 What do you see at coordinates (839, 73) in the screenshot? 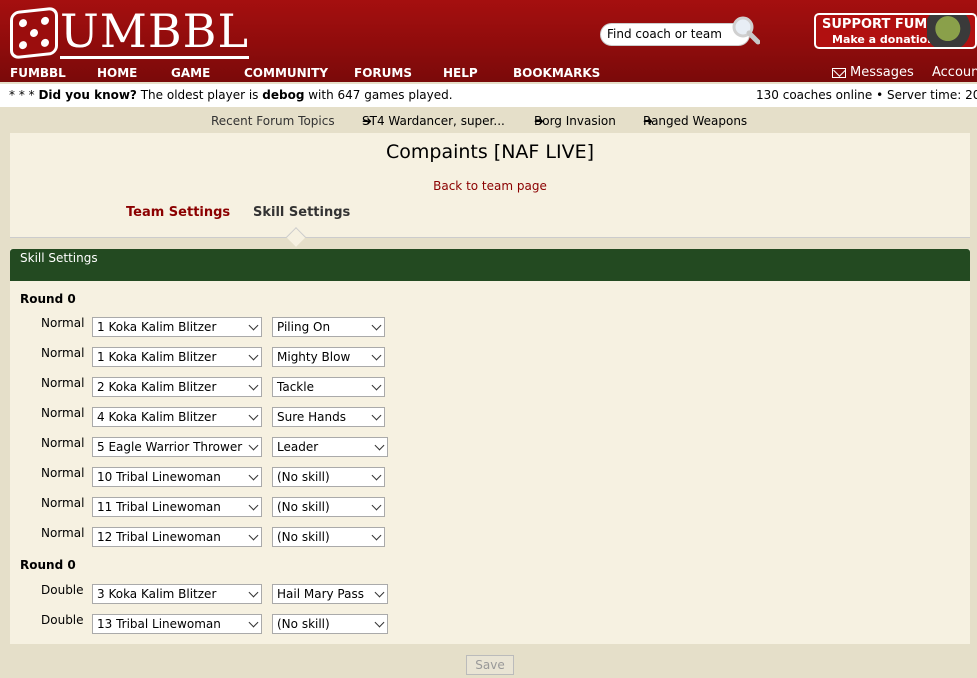
I see `mail-icon` at bounding box center [839, 73].